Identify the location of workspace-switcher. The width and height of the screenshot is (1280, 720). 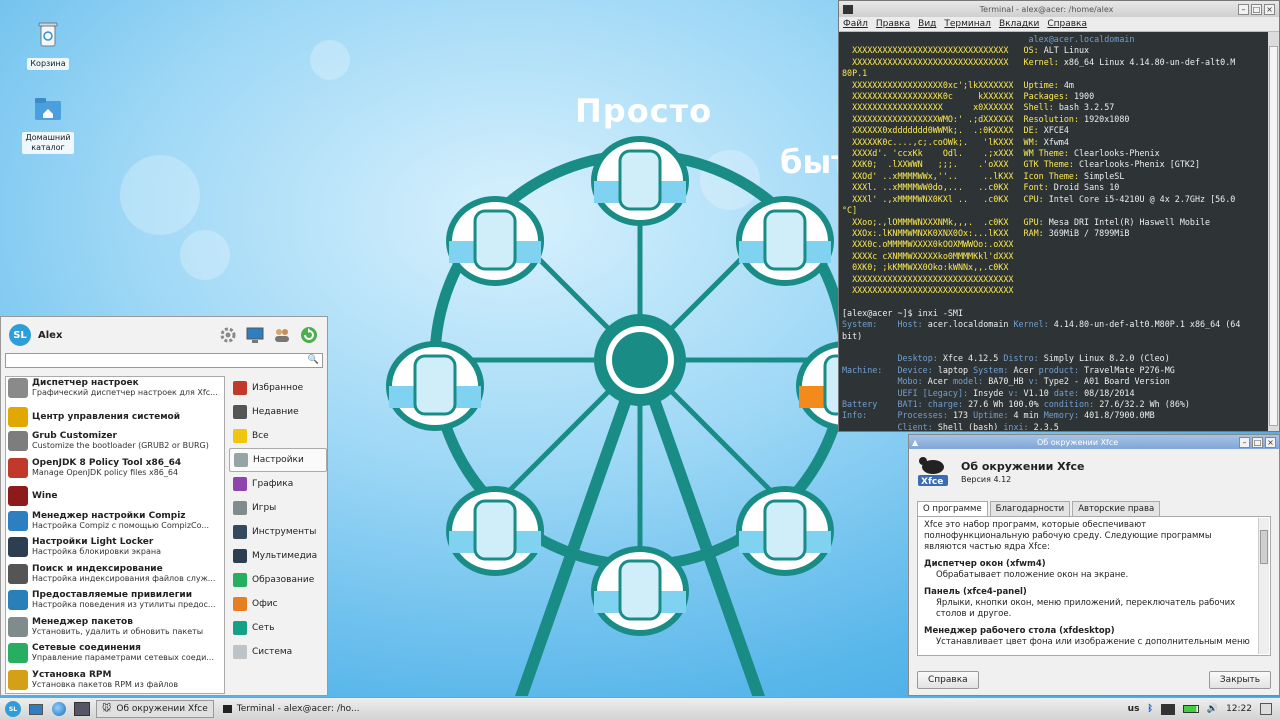
(82, 709).